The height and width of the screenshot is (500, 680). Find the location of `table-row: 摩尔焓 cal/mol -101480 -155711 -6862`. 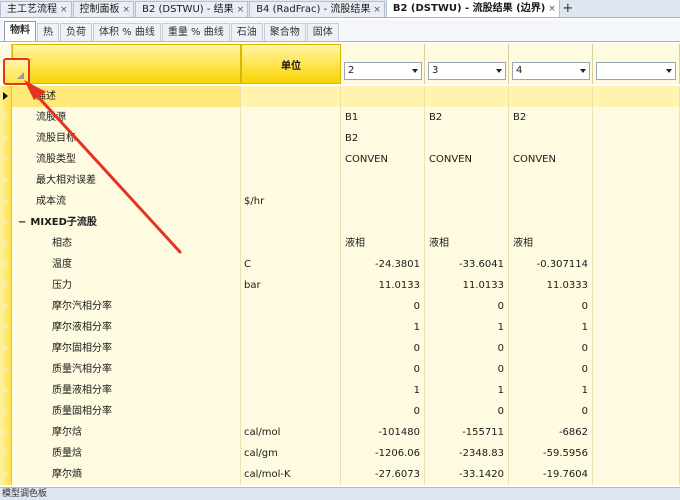

table-row: 摩尔焓 cal/mol -101480 -155711 -6862 is located at coordinates (340, 432).